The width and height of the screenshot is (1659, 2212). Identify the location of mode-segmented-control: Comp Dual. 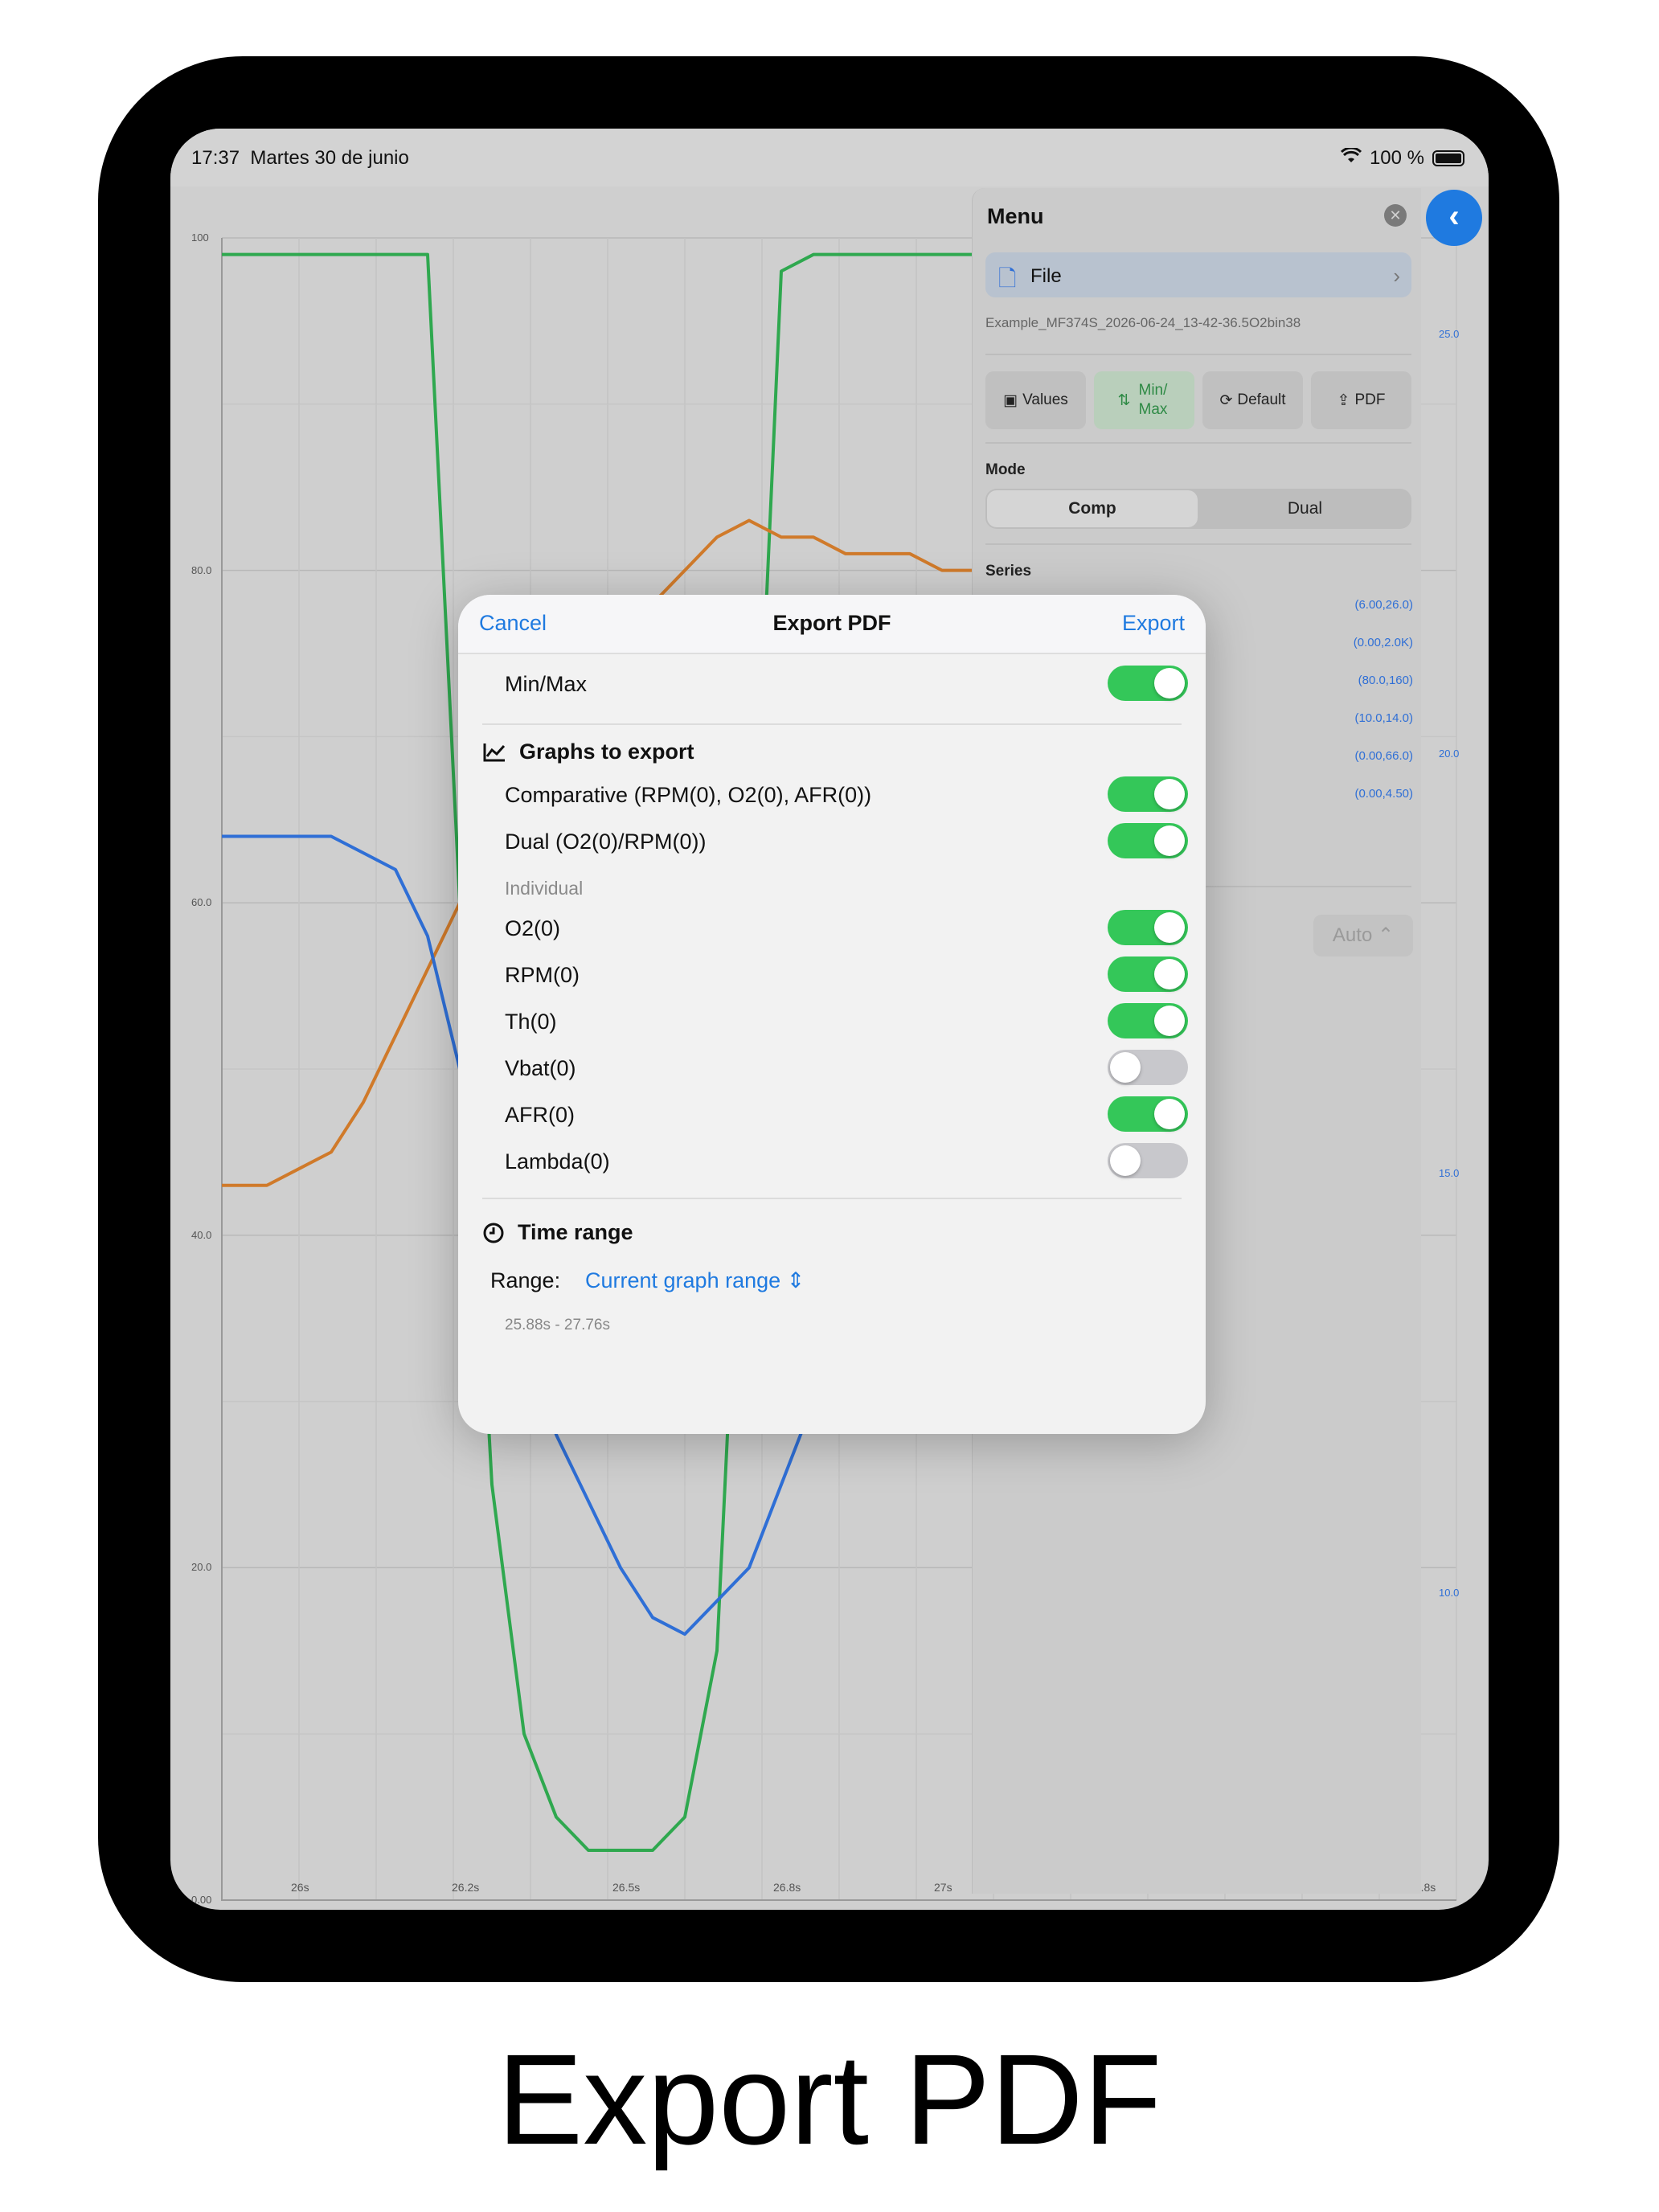
(1198, 509).